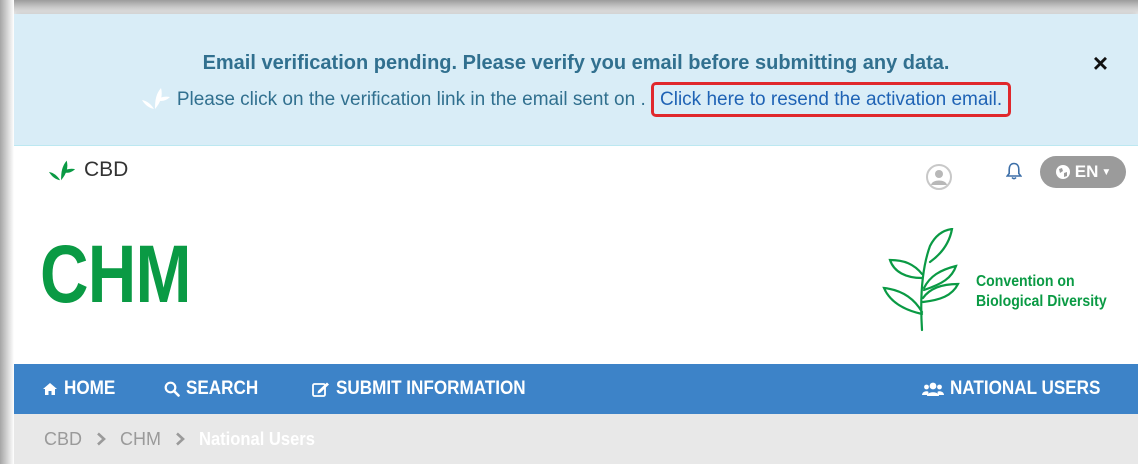 This screenshot has width=1138, height=464. What do you see at coordinates (576, 439) in the screenshot?
I see `breadcrumb: CBD CHM National Users` at bounding box center [576, 439].